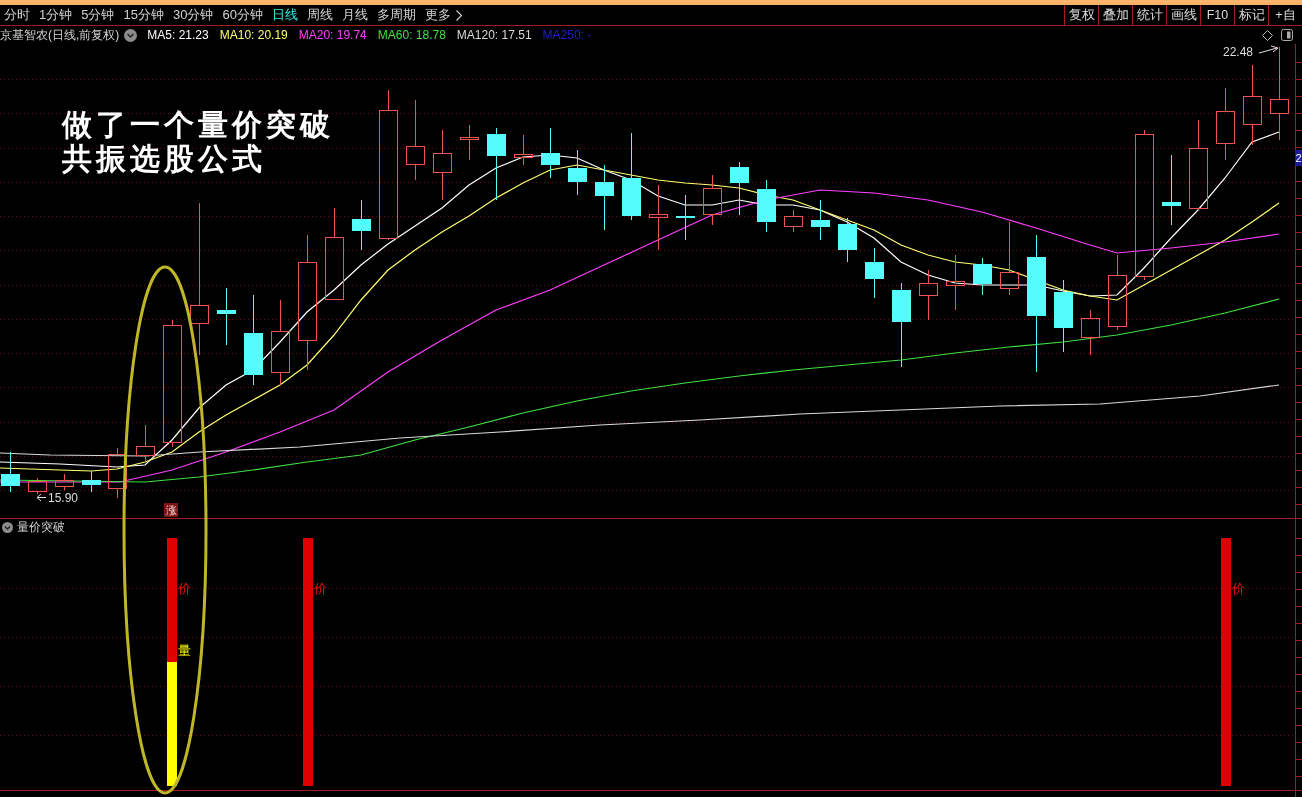 This screenshot has height=797, width=1302. Describe the element at coordinates (60, 35) in the screenshot. I see `stock-title: 京基智农(日线,前复权)` at that location.